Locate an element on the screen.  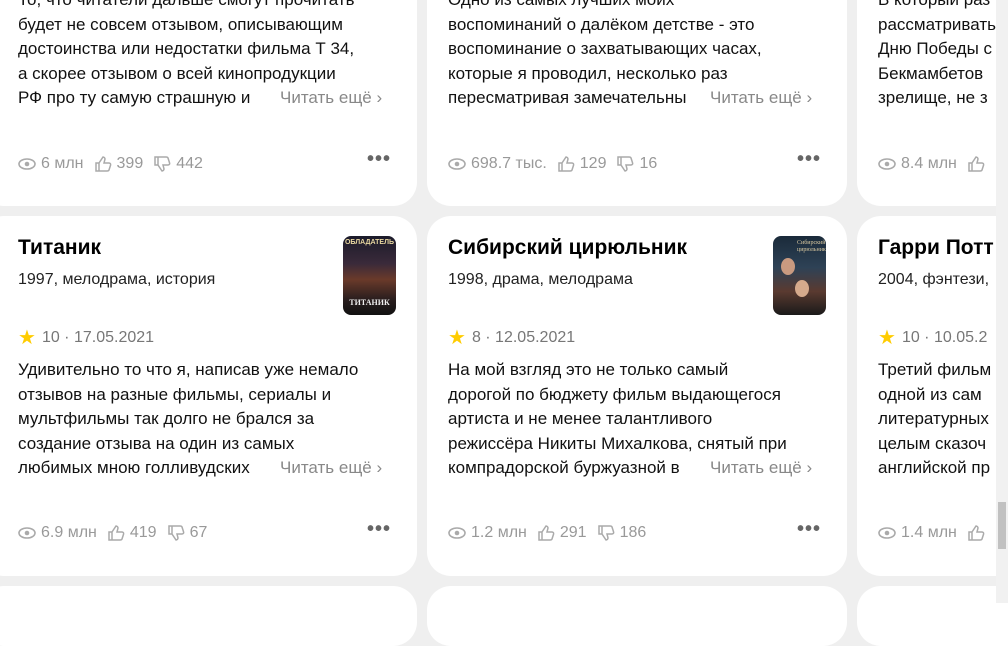
like-button: 129 is located at coordinates (582, 164).